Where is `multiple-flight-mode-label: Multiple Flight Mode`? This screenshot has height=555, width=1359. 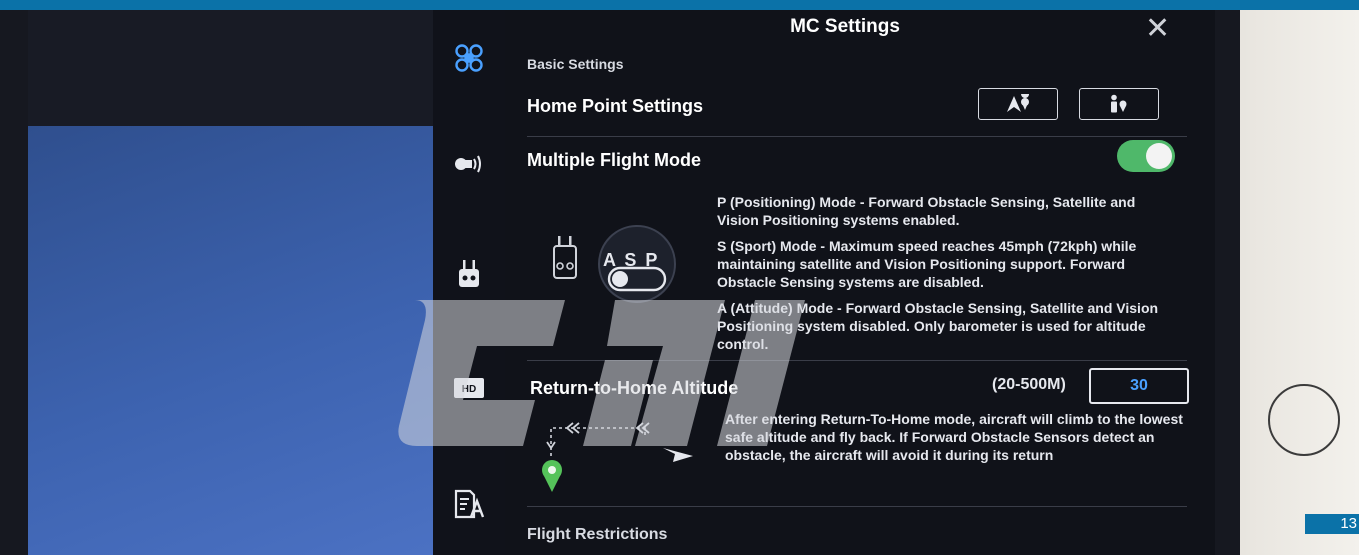
multiple-flight-mode-label: Multiple Flight Mode is located at coordinates (614, 160).